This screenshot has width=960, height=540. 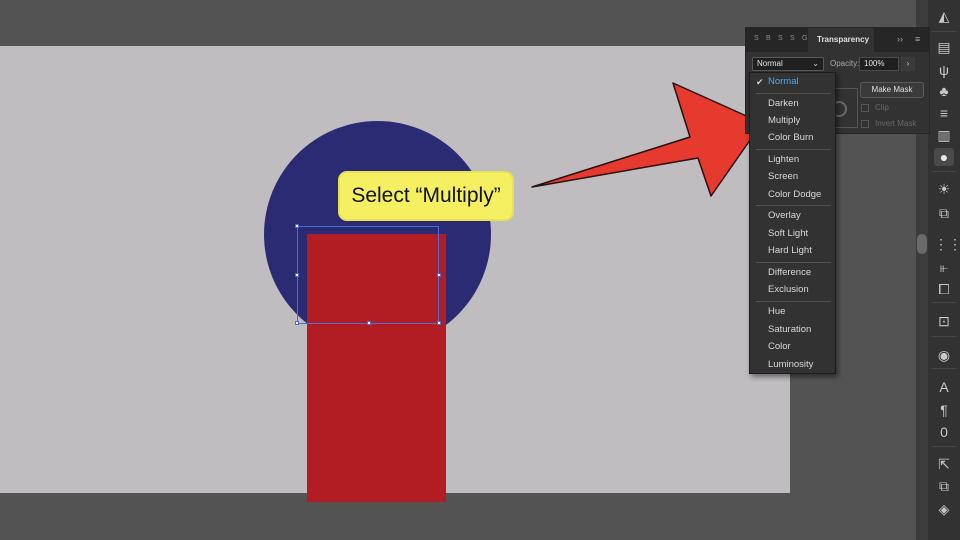 I want to click on tab-swatches: S, so click(x=756, y=38).